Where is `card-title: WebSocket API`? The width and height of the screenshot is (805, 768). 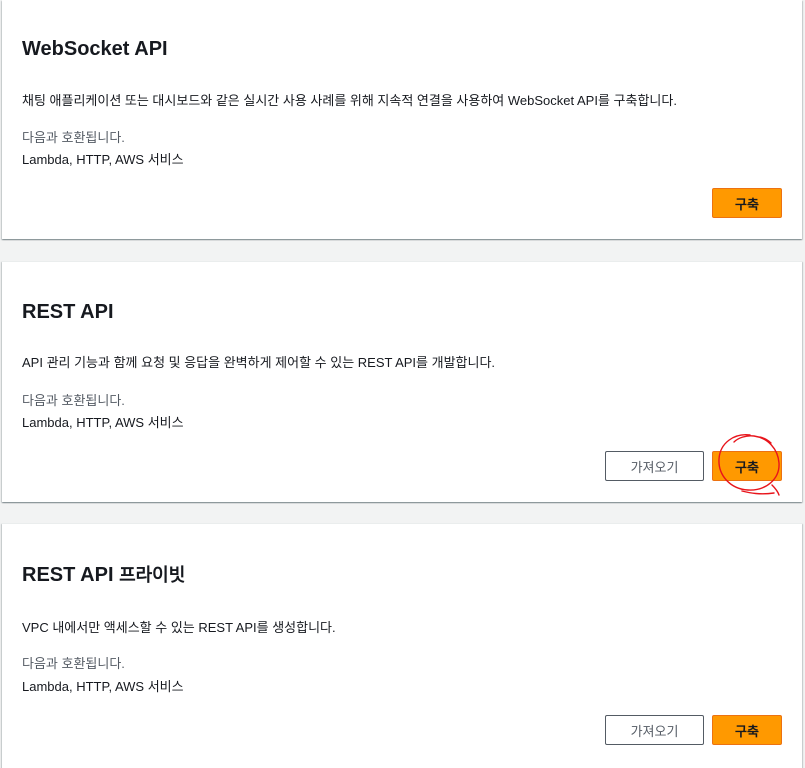
card-title: WebSocket API is located at coordinates (95, 49).